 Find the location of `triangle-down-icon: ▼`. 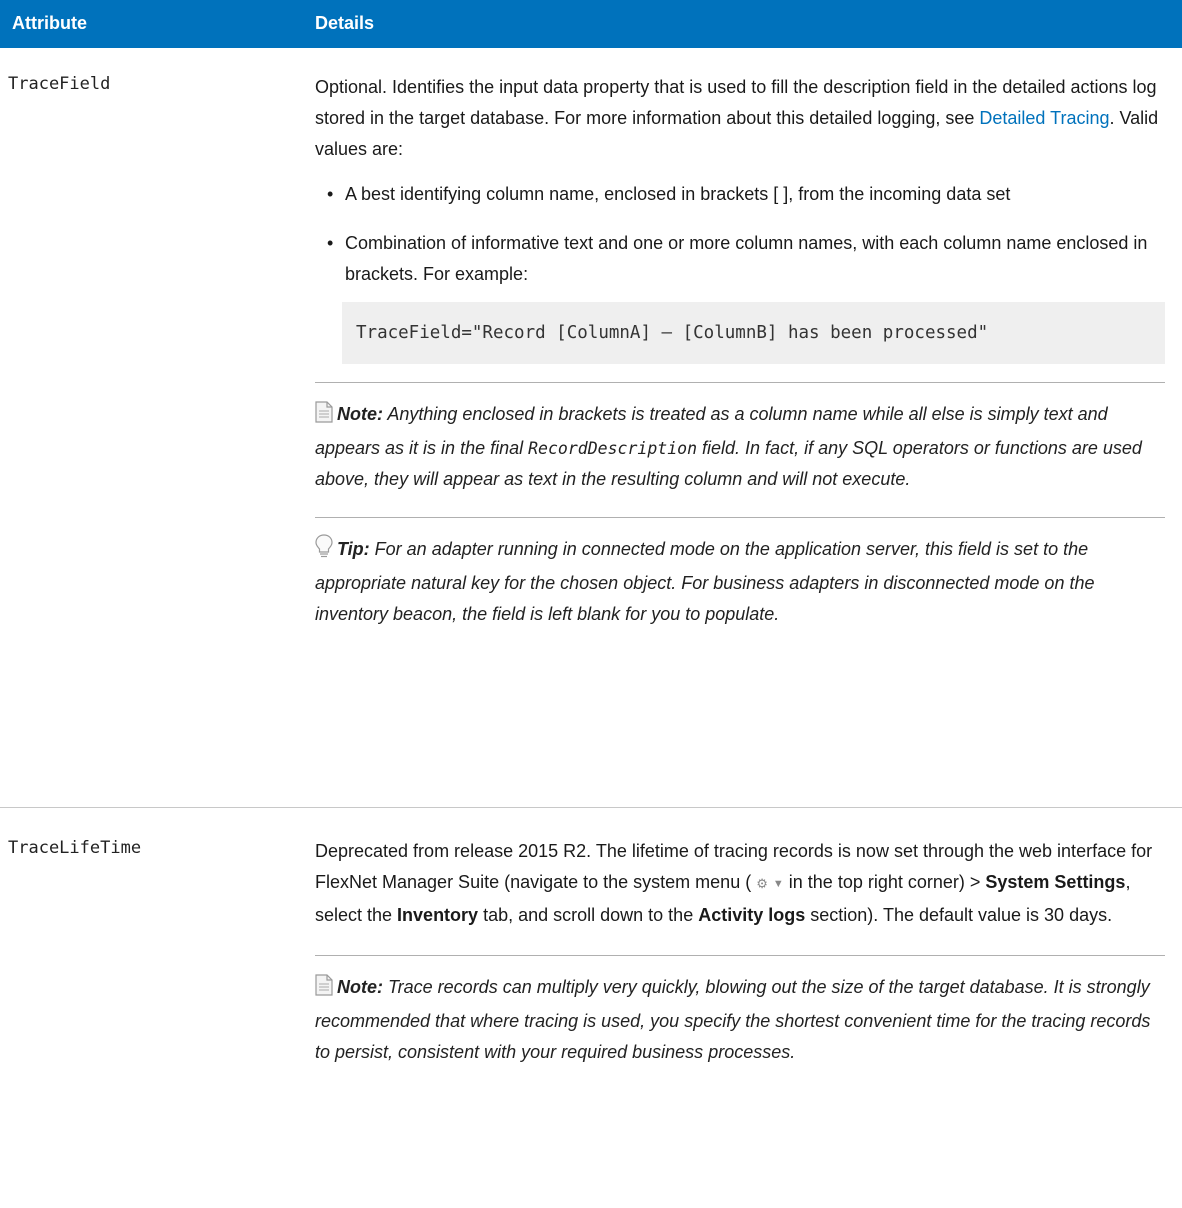

triangle-down-icon: ▼ is located at coordinates (778, 884).